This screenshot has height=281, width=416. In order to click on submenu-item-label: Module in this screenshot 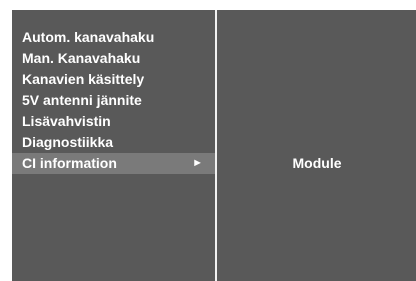, I will do `click(317, 163)`.